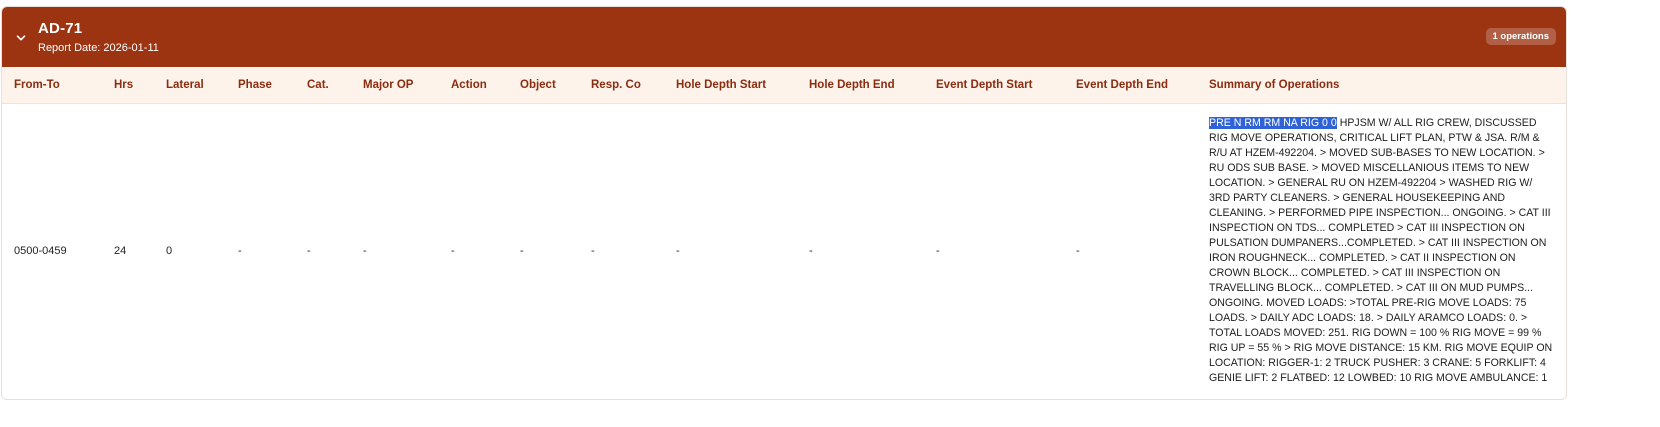  What do you see at coordinates (98, 48) in the screenshot?
I see `report-date: Report Date: 2026-01-11` at bounding box center [98, 48].